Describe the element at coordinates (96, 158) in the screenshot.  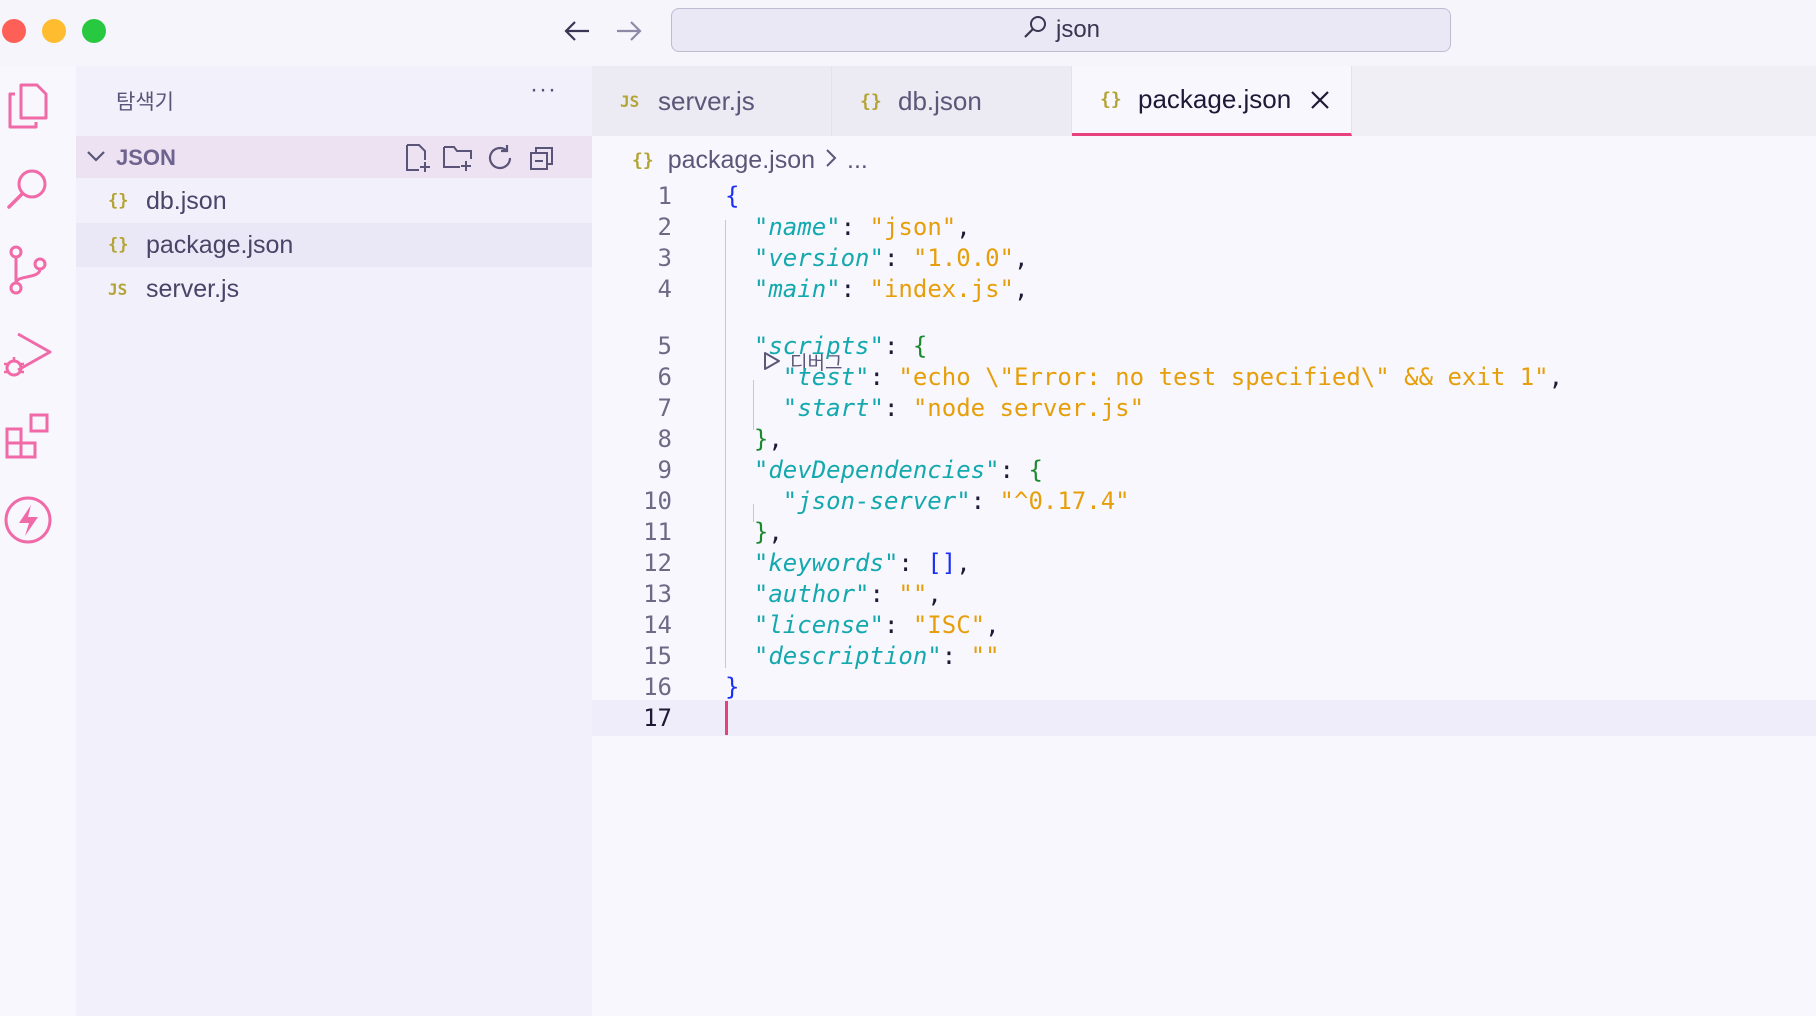
I see `chevron-down-icon` at that location.